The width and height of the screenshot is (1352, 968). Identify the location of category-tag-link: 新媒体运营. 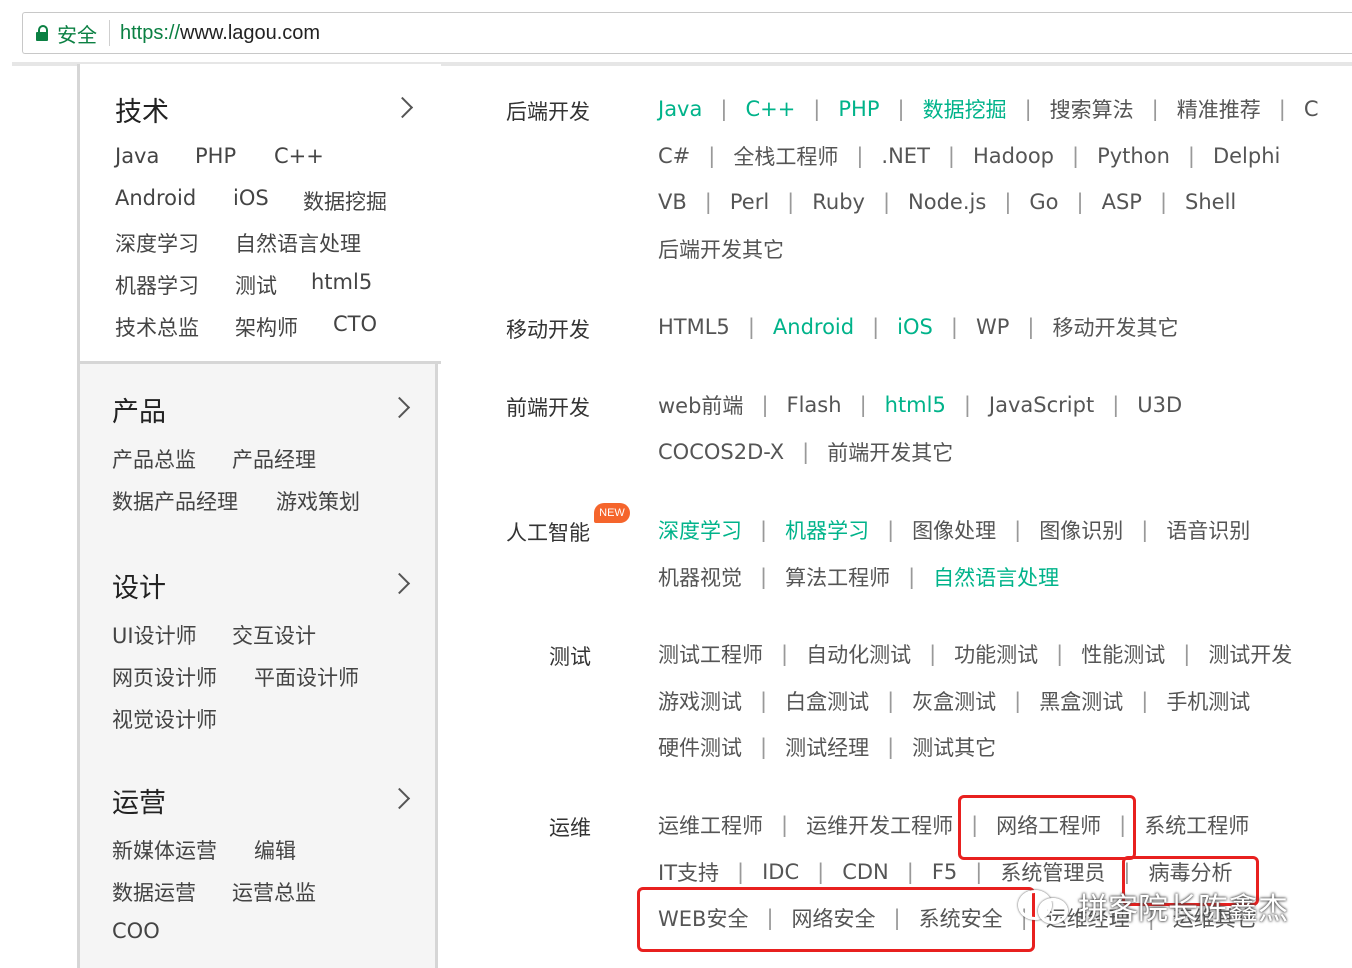
(164, 850).